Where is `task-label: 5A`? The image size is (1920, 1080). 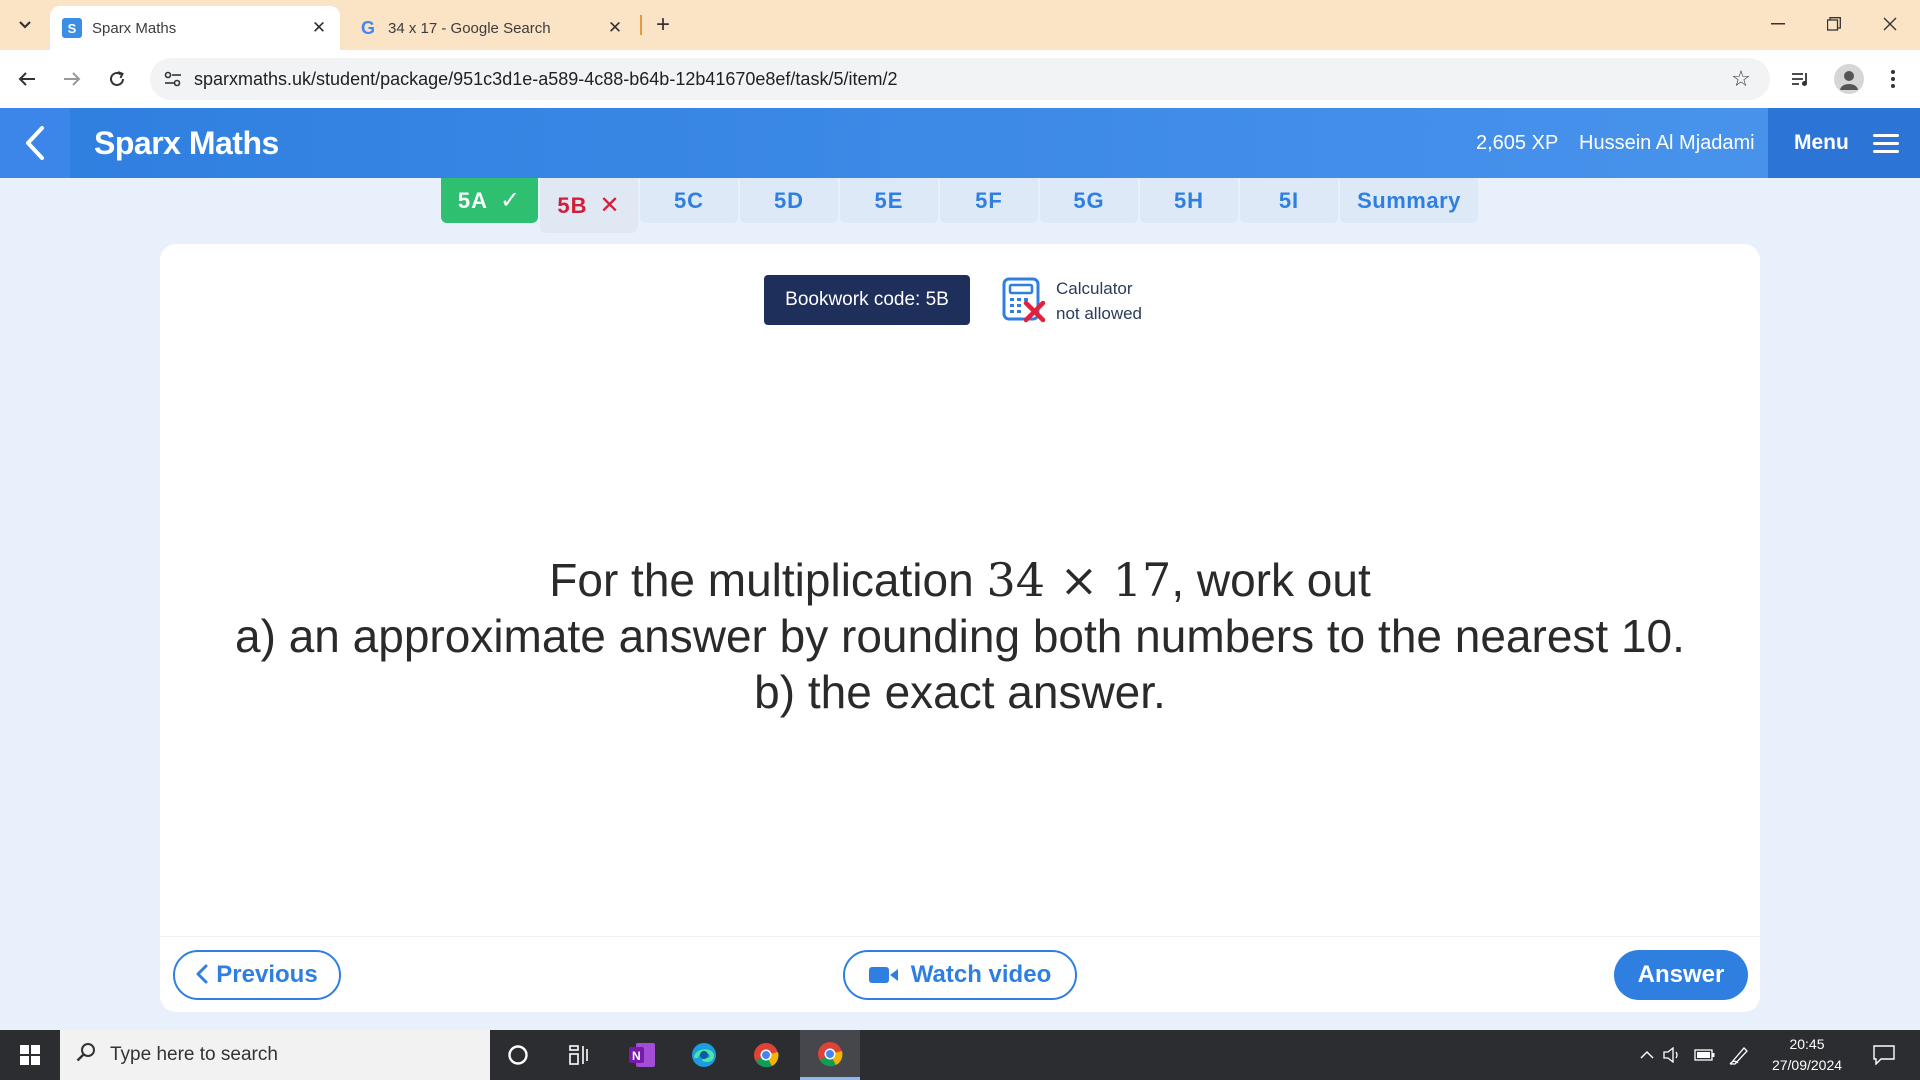
task-label: 5A is located at coordinates (472, 200).